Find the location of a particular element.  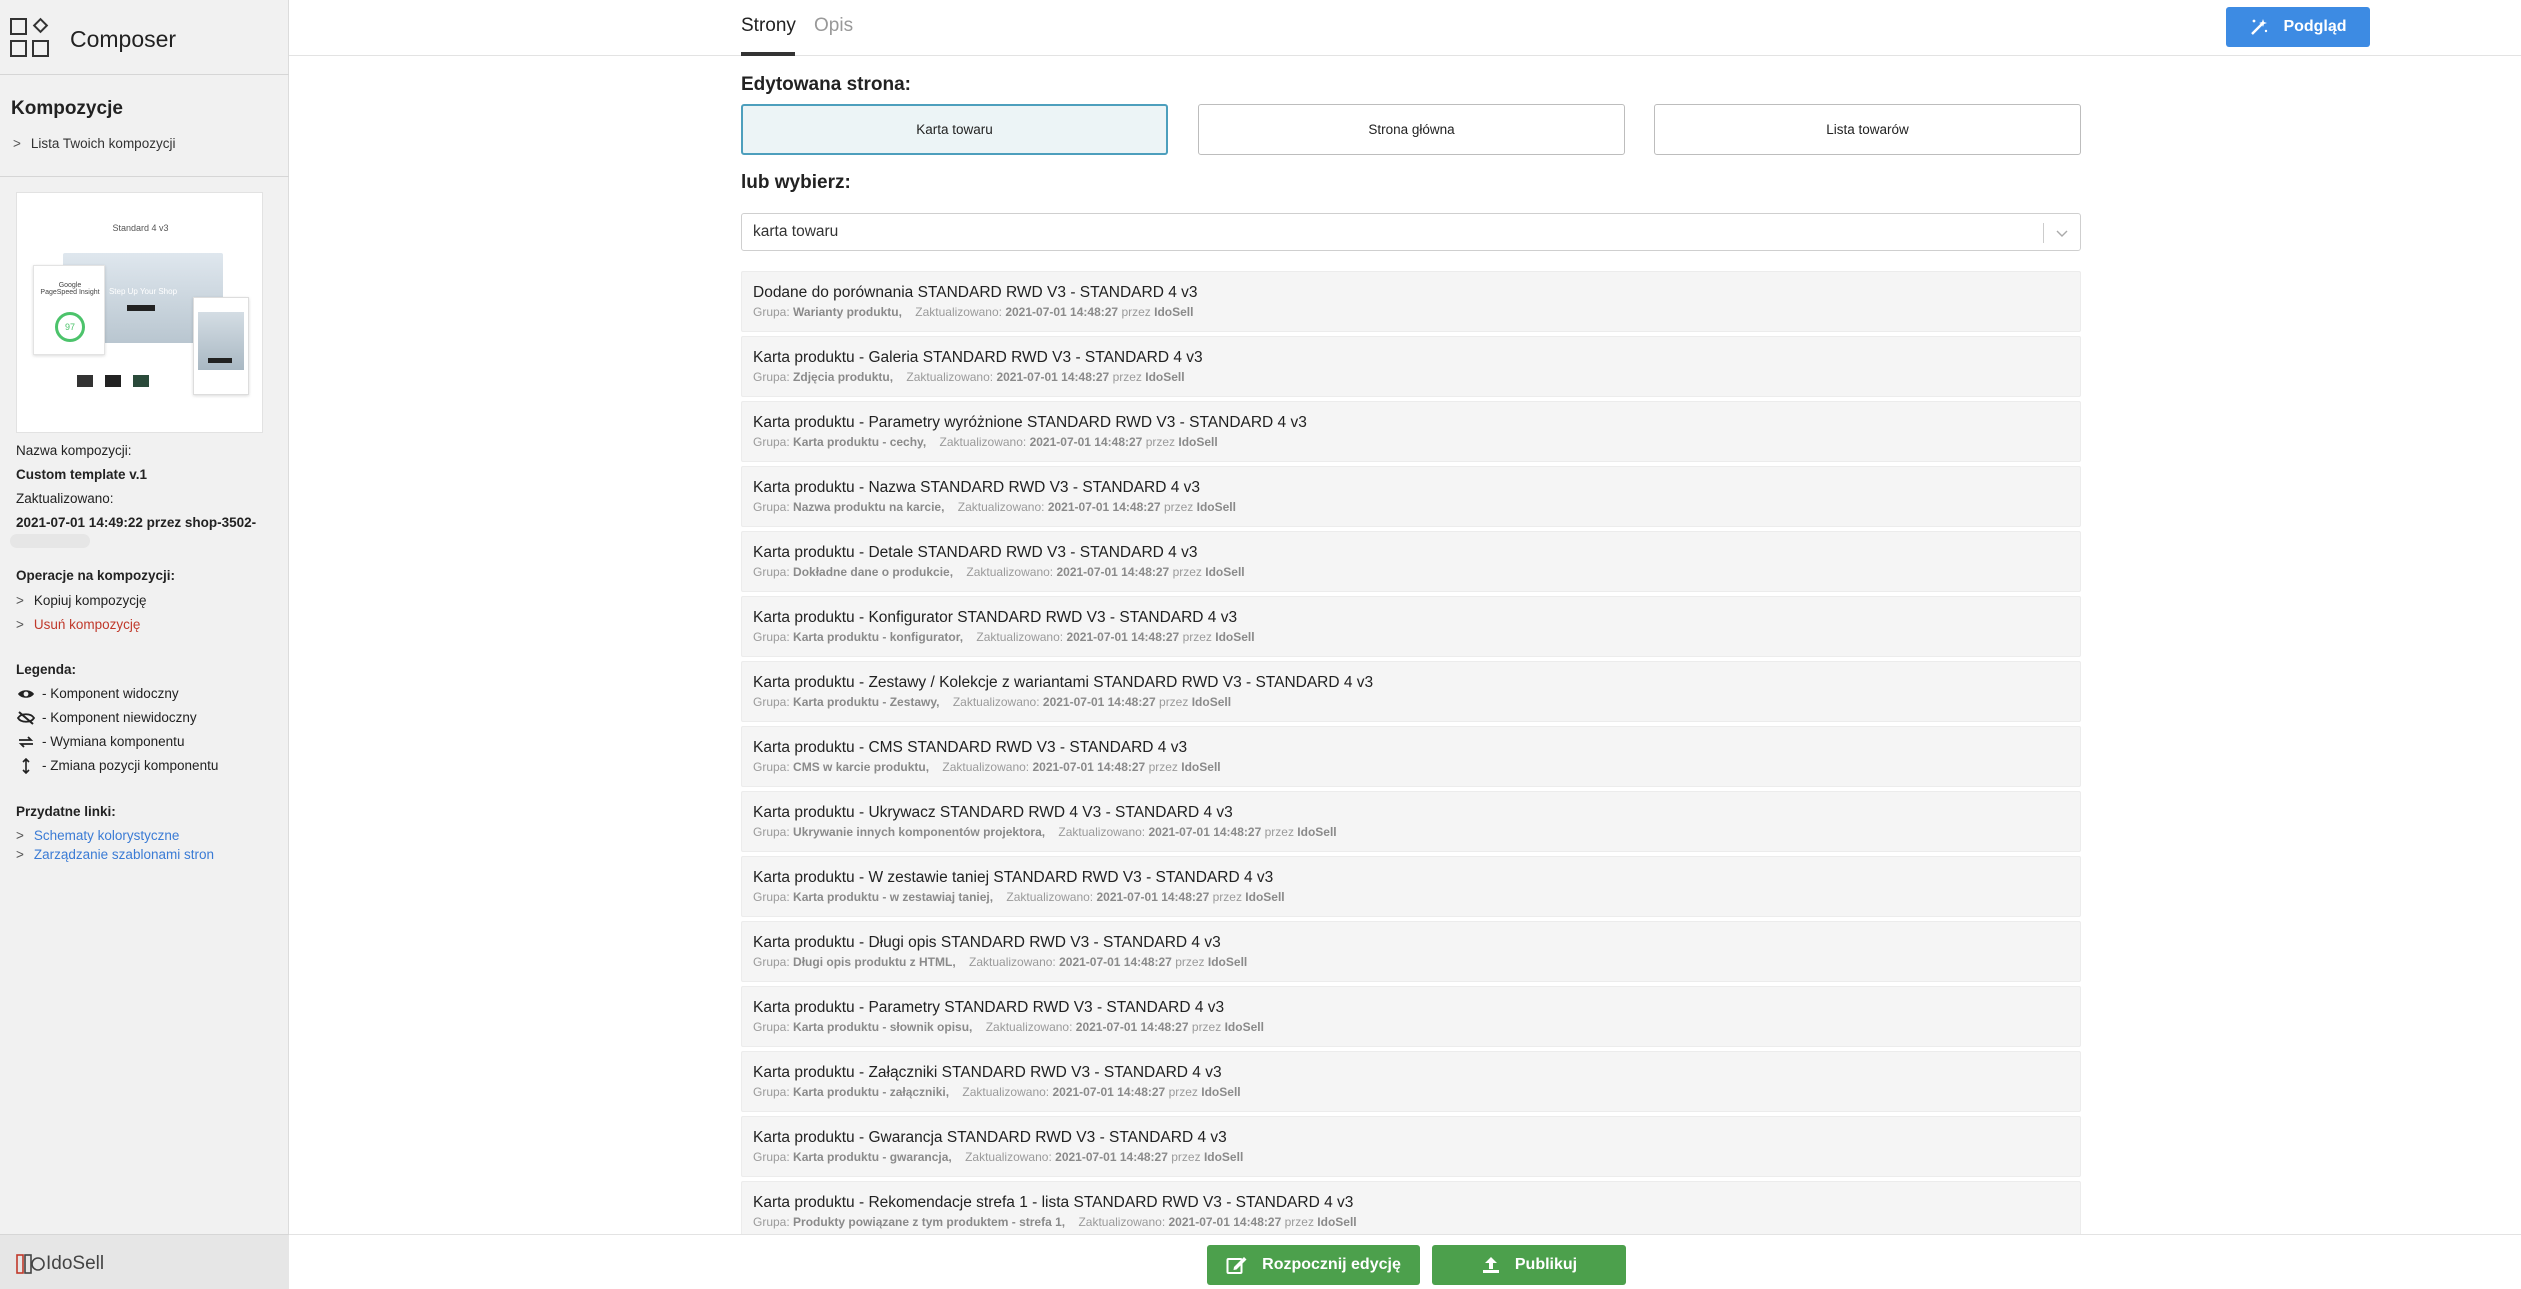

brand: Composer is located at coordinates (93, 38).